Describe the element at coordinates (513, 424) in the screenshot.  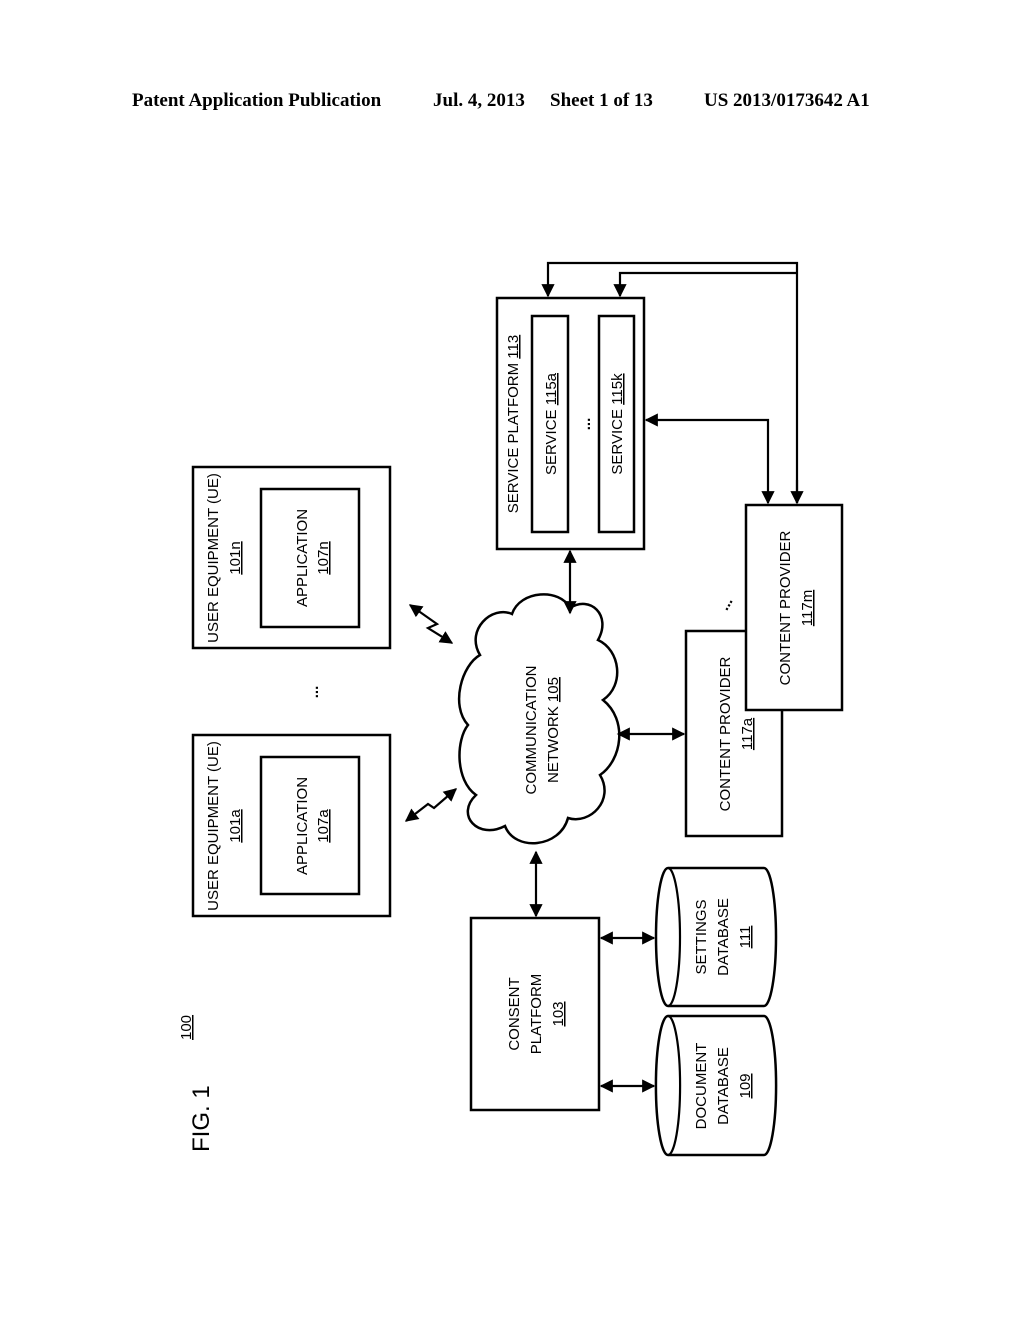
I see `service-platform-label: SERVICE PLATFORM 113` at that location.